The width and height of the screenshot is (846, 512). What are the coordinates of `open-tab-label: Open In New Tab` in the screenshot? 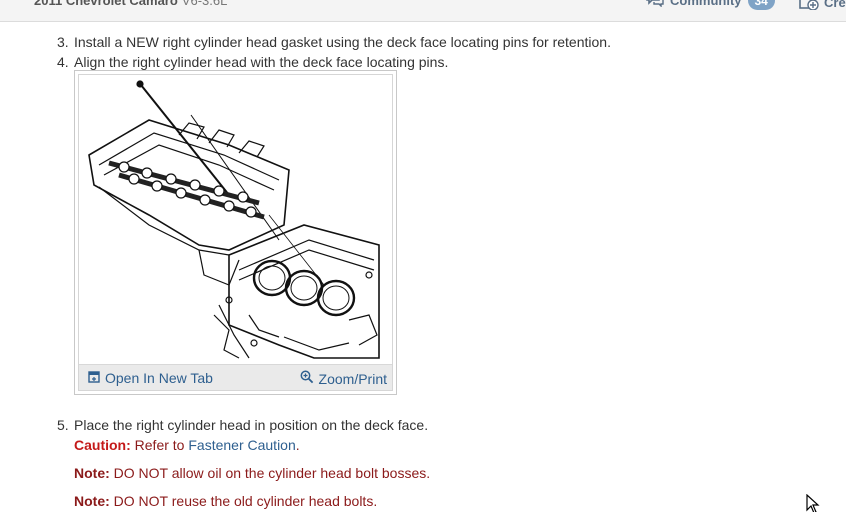 It's located at (159, 378).